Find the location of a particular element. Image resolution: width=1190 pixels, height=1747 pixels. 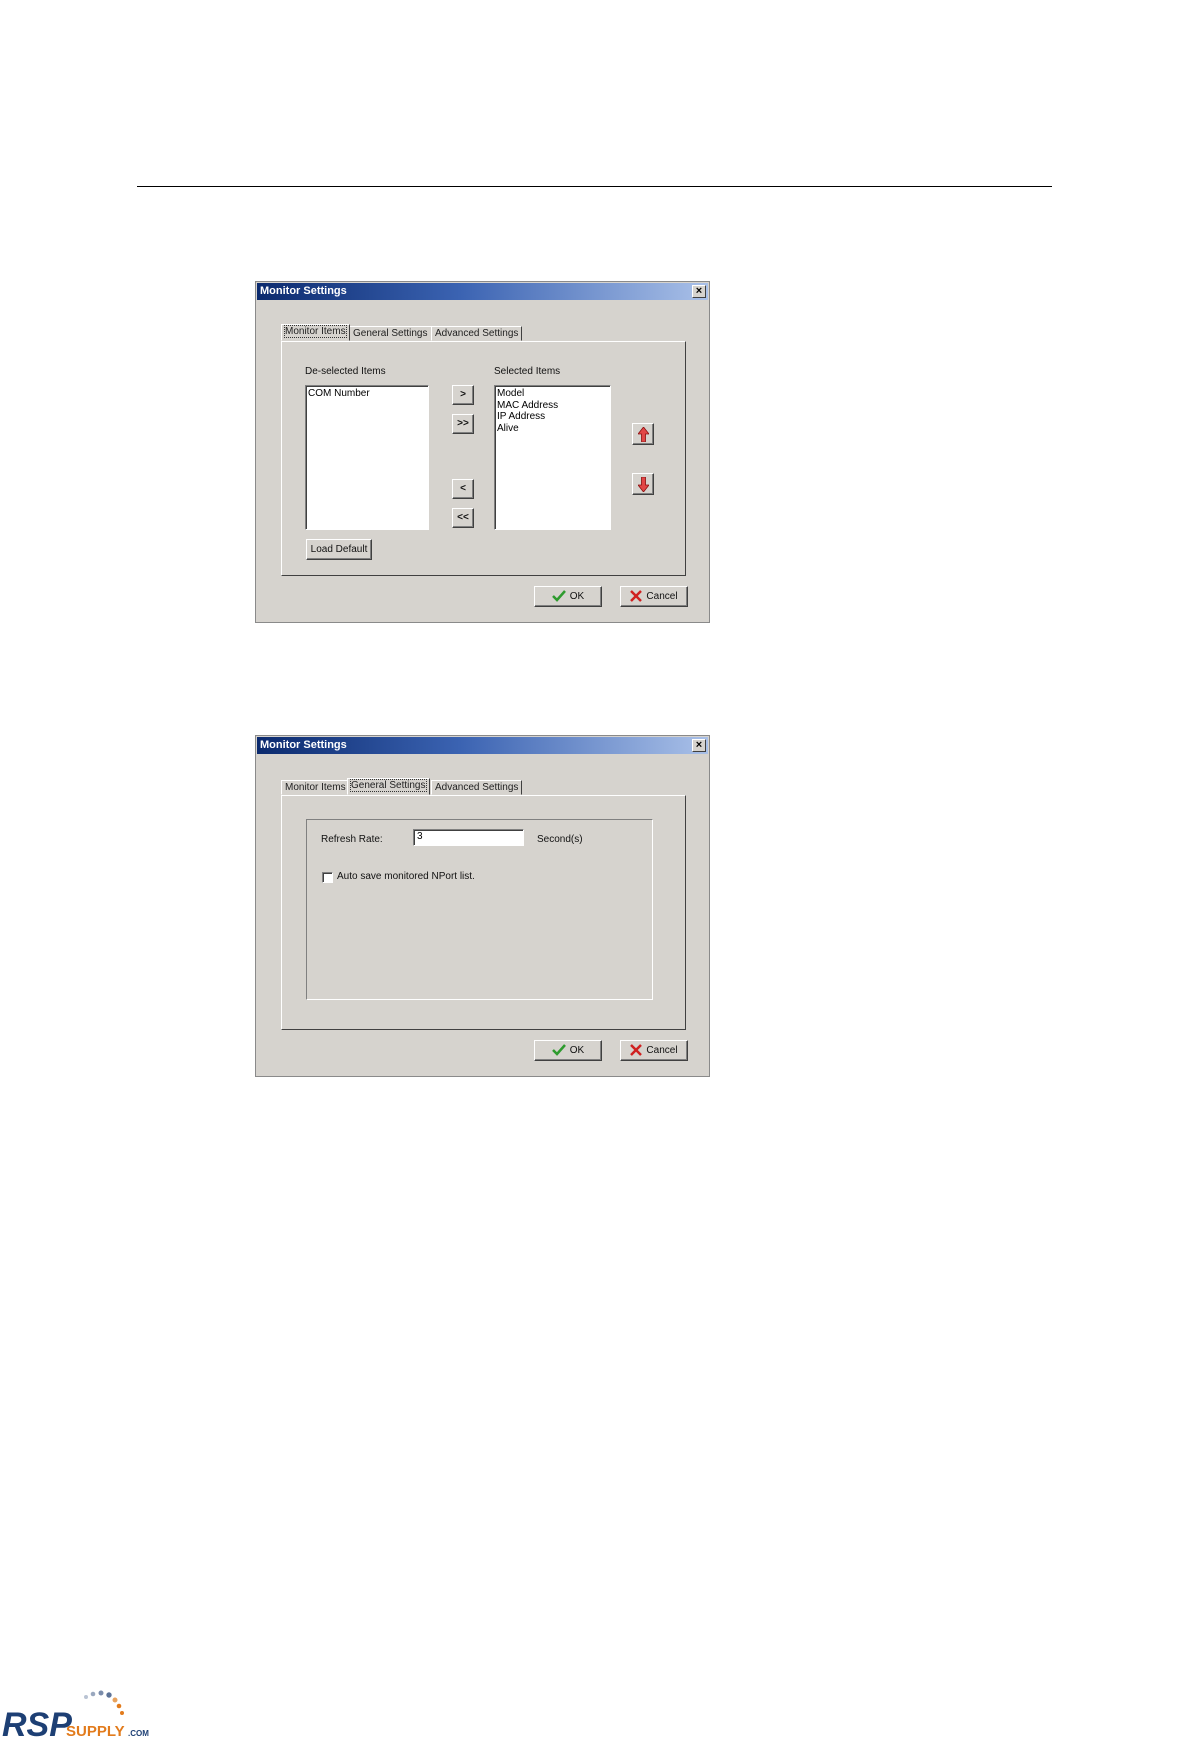

move-right-button: > is located at coordinates (463, 395).